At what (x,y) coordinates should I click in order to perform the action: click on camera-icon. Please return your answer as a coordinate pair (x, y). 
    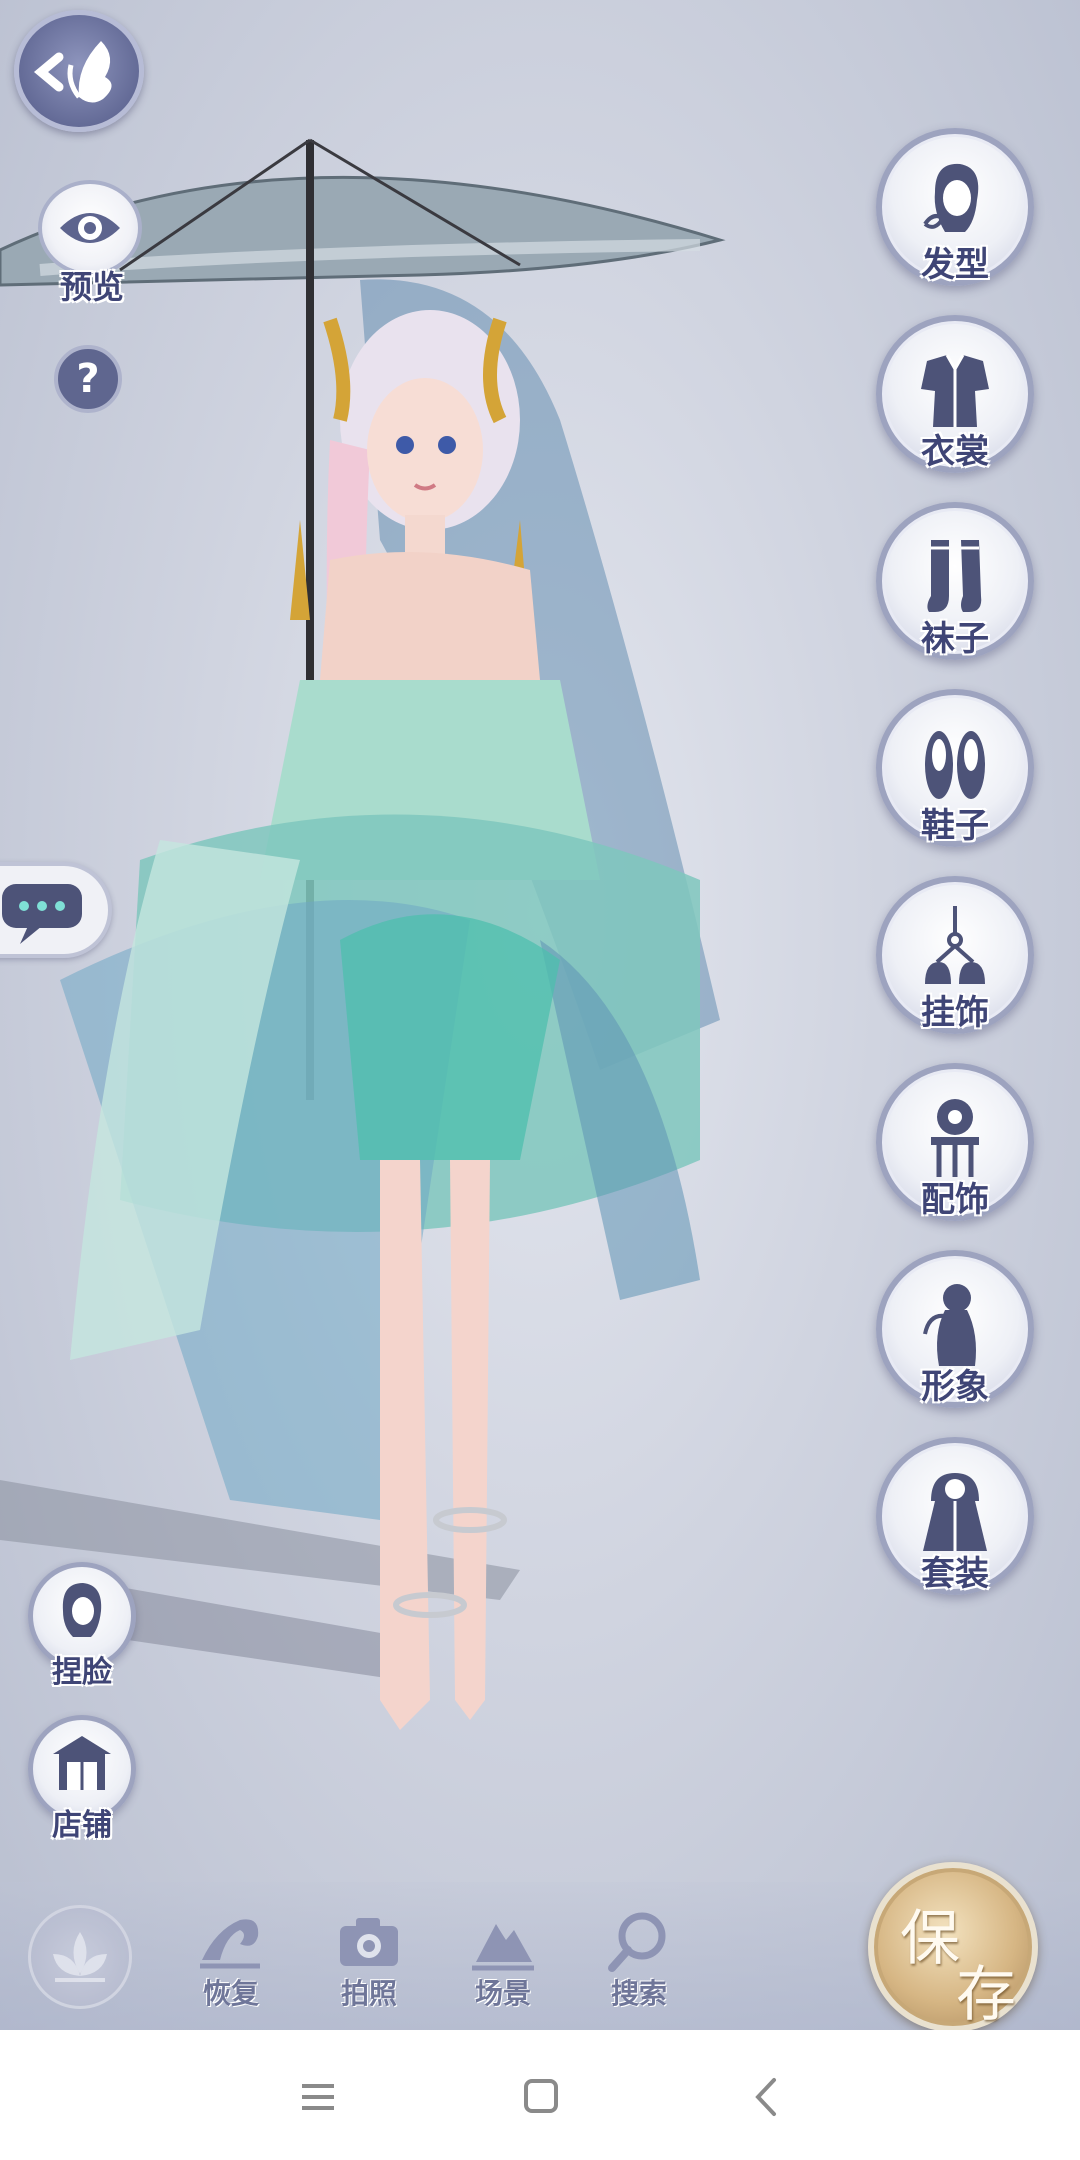
    Looking at the image, I should click on (369, 1942).